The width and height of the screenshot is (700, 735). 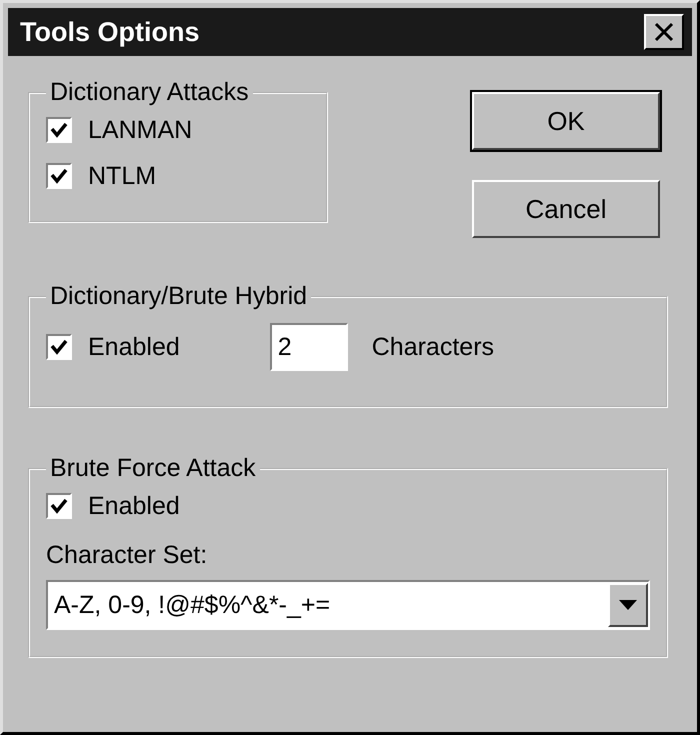 What do you see at coordinates (127, 555) in the screenshot?
I see `field-label: Character Set:` at bounding box center [127, 555].